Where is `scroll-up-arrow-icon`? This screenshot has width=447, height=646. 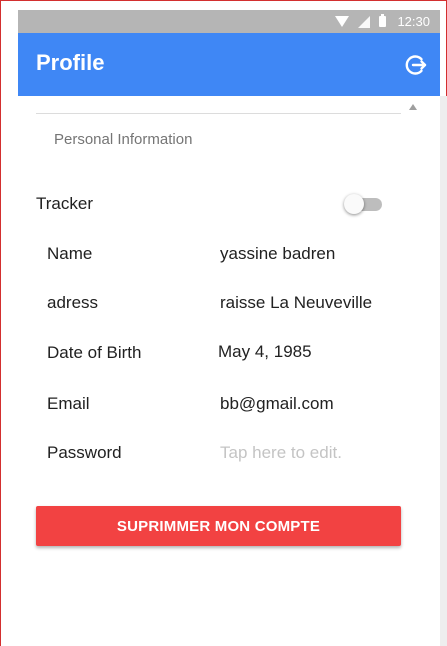 scroll-up-arrow-icon is located at coordinates (413, 107).